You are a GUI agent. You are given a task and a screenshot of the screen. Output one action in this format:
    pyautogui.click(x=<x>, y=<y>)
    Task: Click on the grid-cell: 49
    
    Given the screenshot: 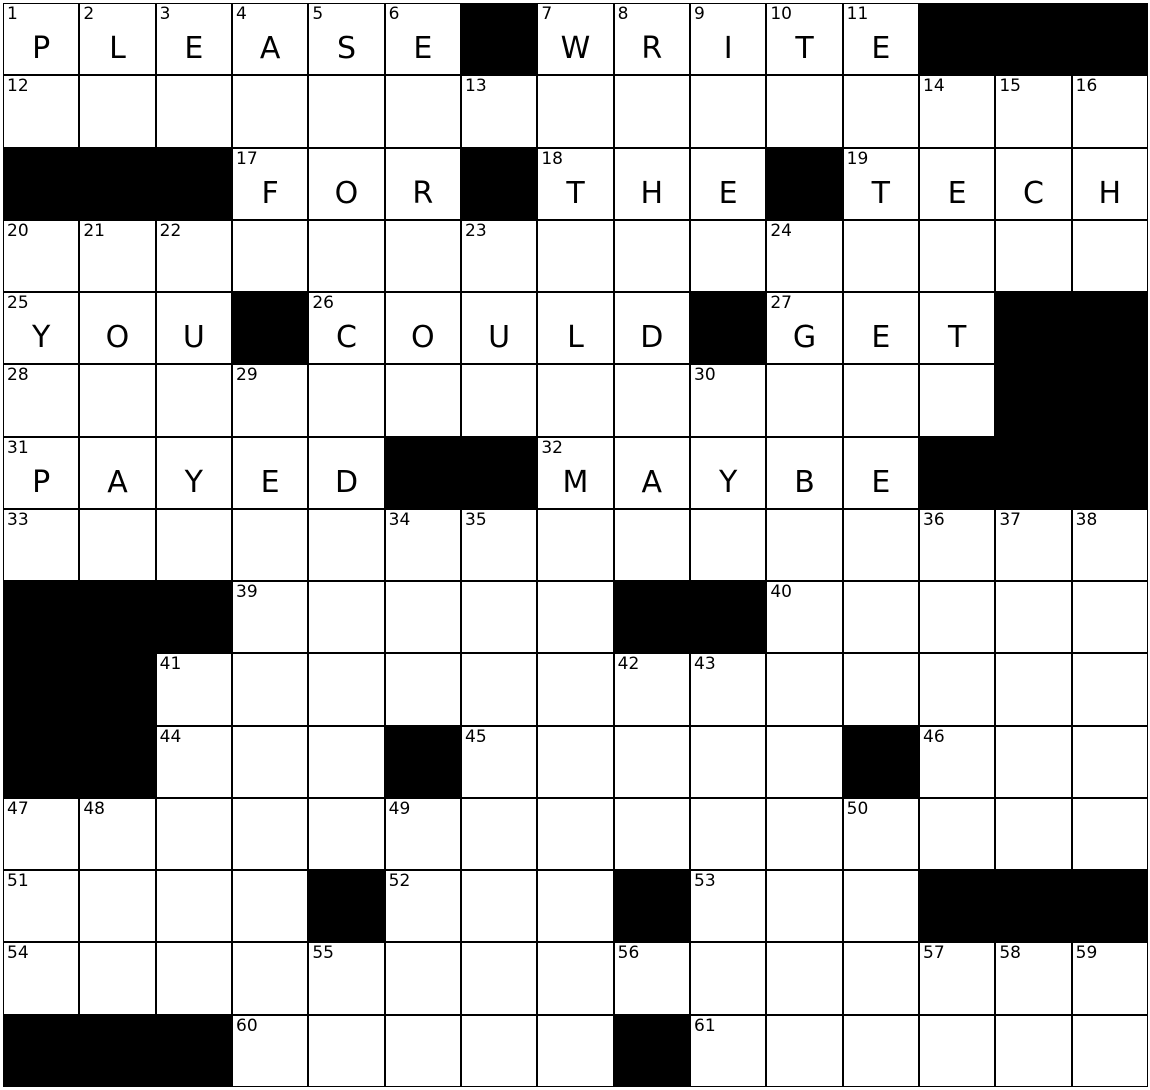 What is the action you would take?
    pyautogui.click(x=422, y=834)
    